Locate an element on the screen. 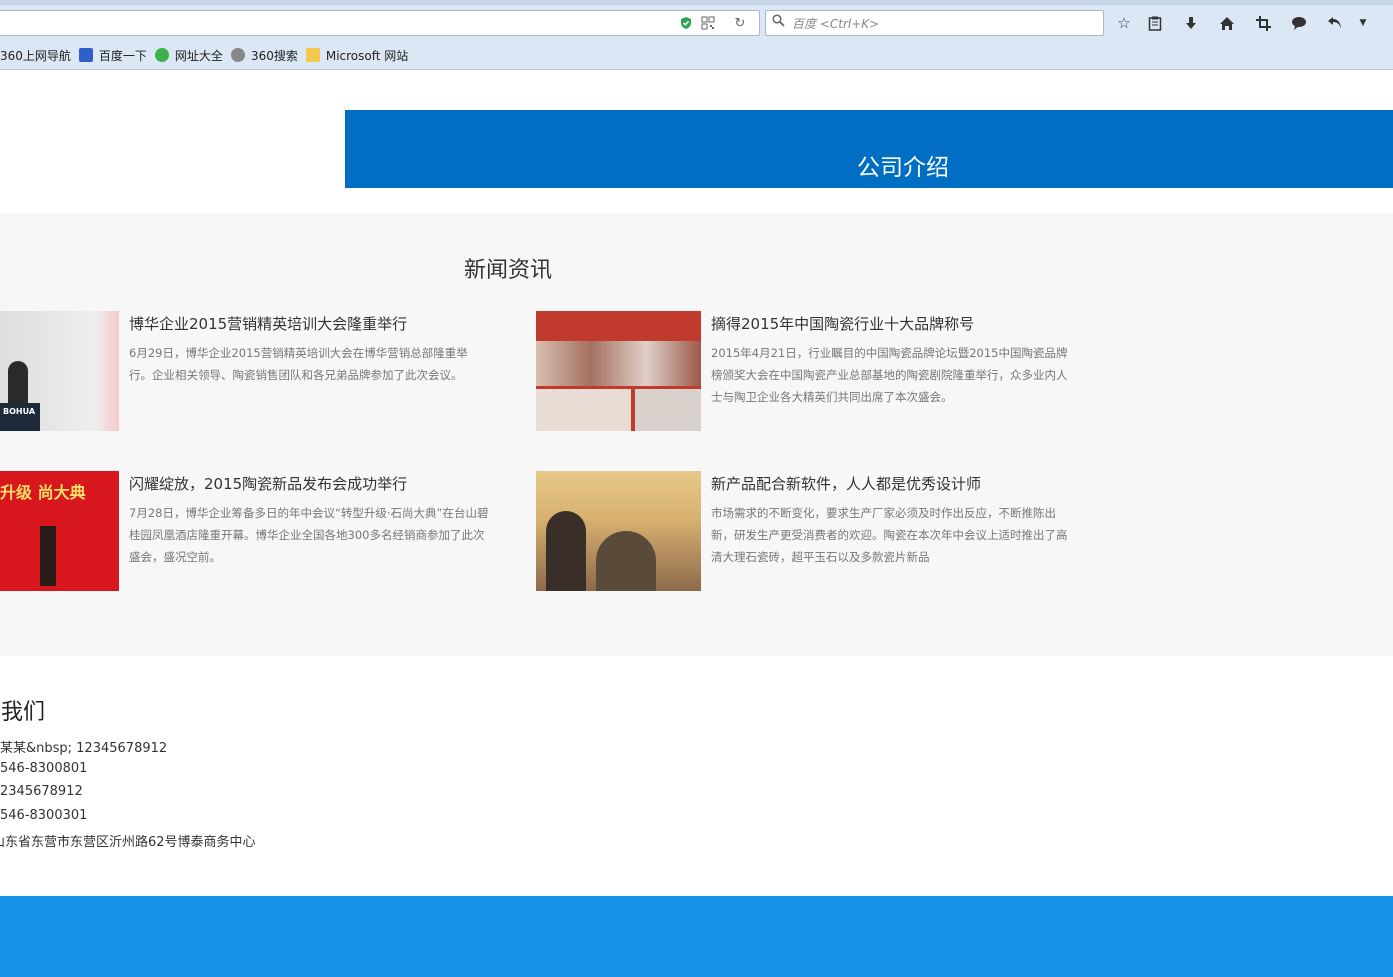 The height and width of the screenshot is (977, 1393). home-icon is located at coordinates (1227, 23).